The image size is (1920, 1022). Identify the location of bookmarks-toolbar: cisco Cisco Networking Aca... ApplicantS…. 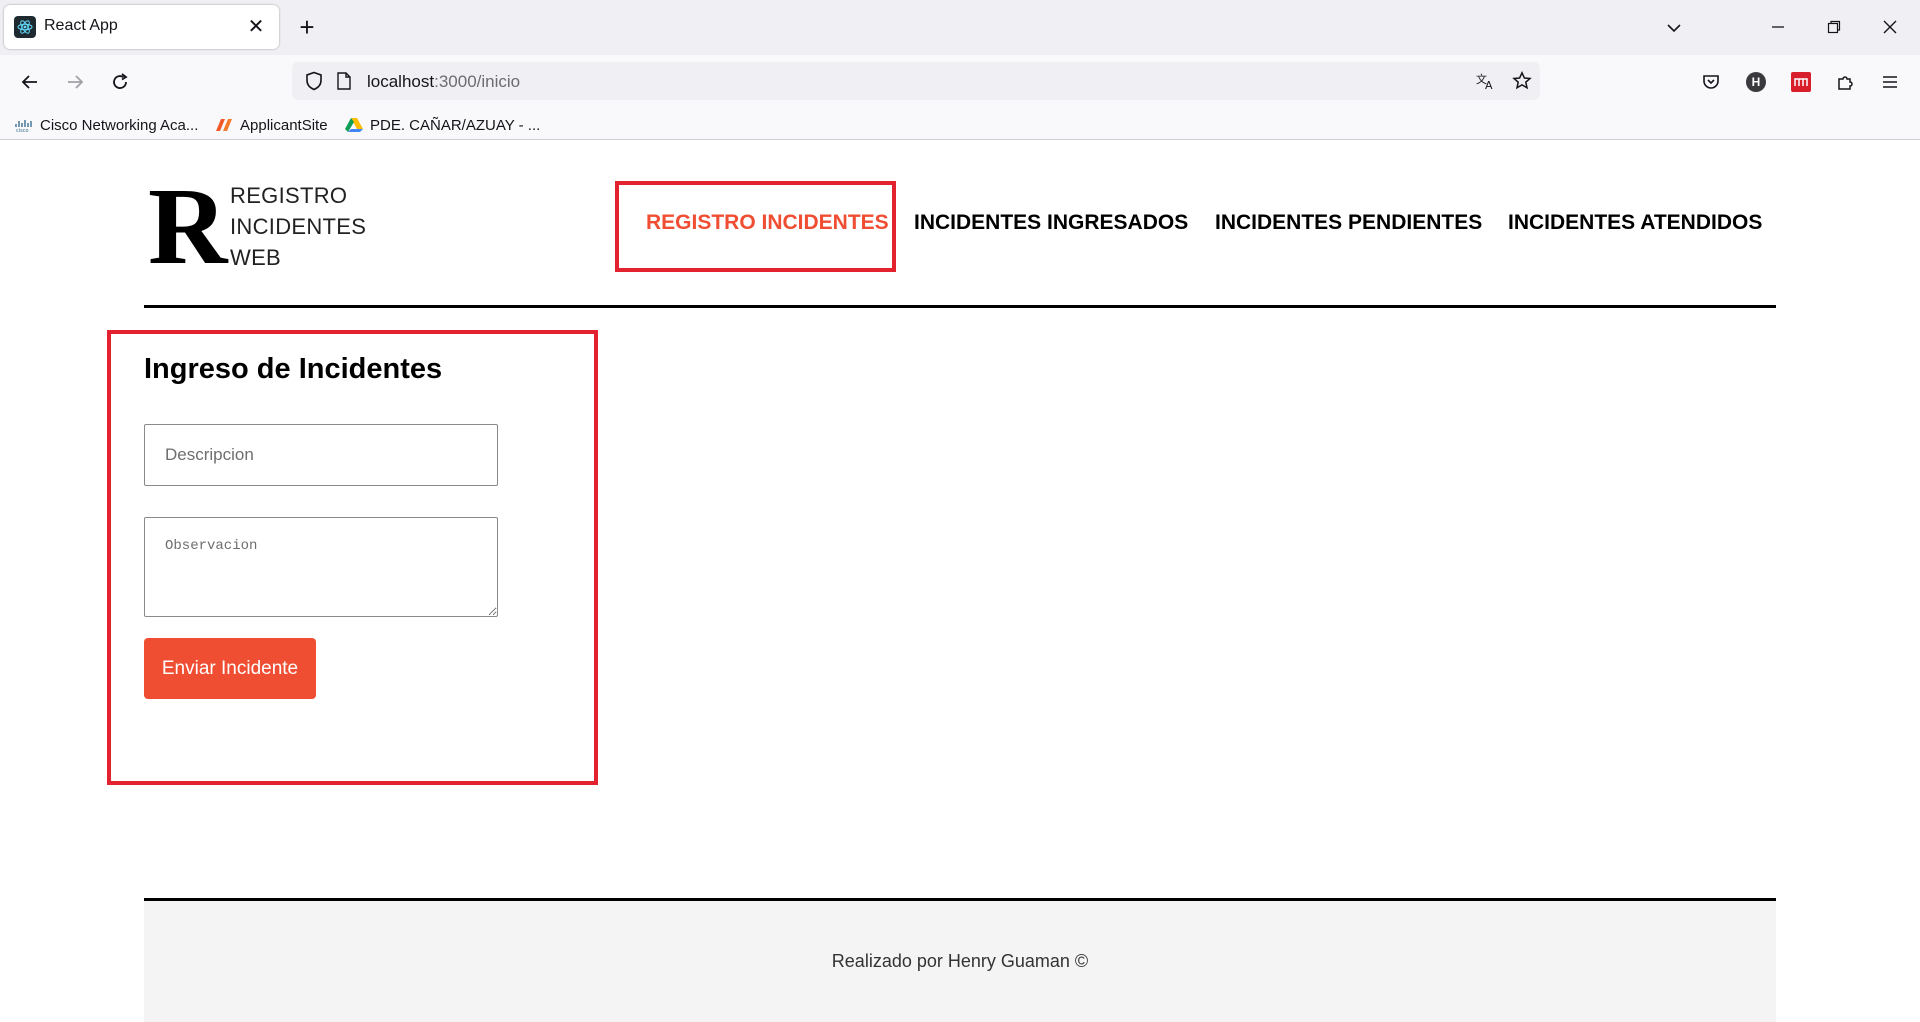
(960, 124).